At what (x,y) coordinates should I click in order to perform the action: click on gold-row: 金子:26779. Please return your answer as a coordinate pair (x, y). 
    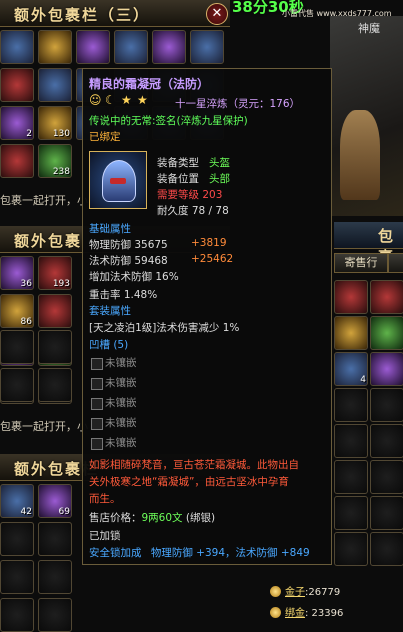
    Looking at the image, I should click on (305, 590).